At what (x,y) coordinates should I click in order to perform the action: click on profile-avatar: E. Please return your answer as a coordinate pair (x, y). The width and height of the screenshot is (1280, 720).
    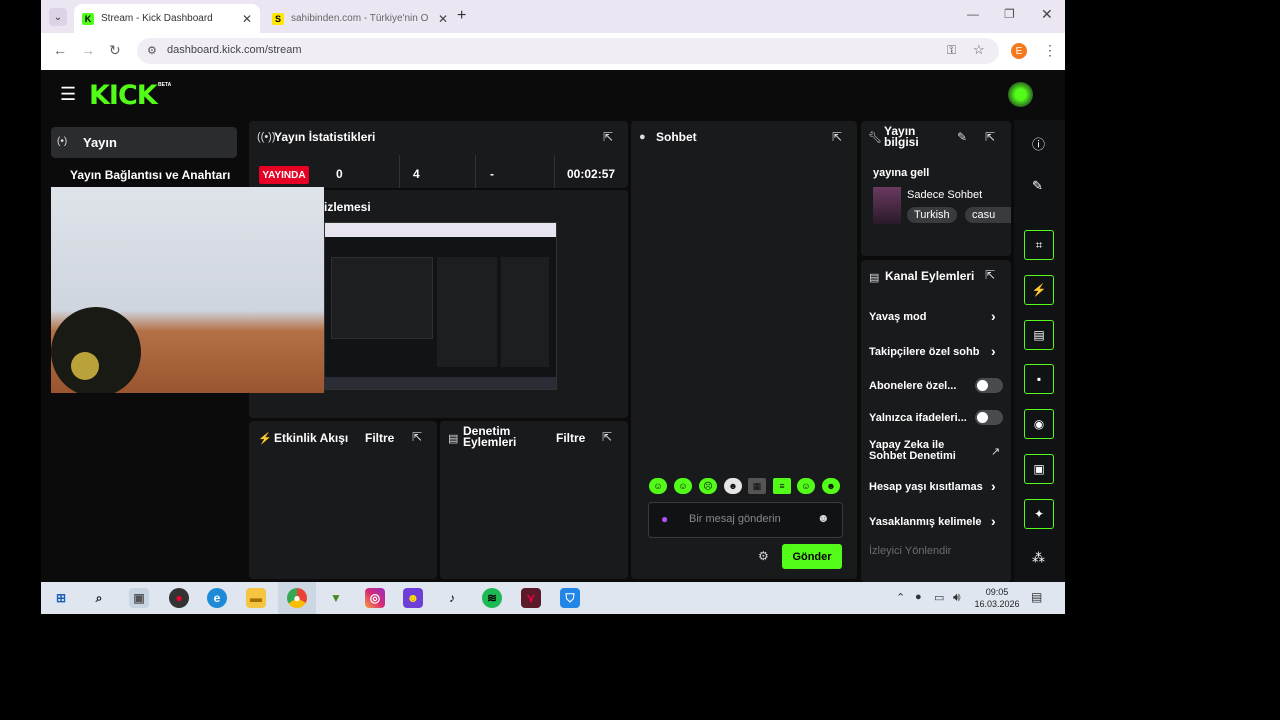
    Looking at the image, I should click on (1019, 51).